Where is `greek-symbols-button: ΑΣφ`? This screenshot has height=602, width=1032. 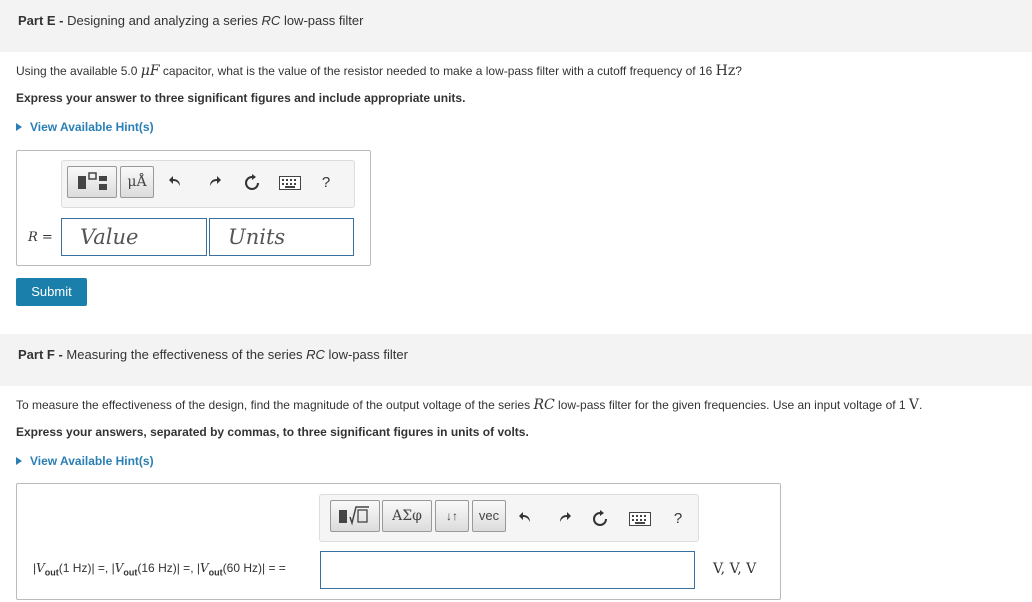
greek-symbols-button: ΑΣφ is located at coordinates (407, 516).